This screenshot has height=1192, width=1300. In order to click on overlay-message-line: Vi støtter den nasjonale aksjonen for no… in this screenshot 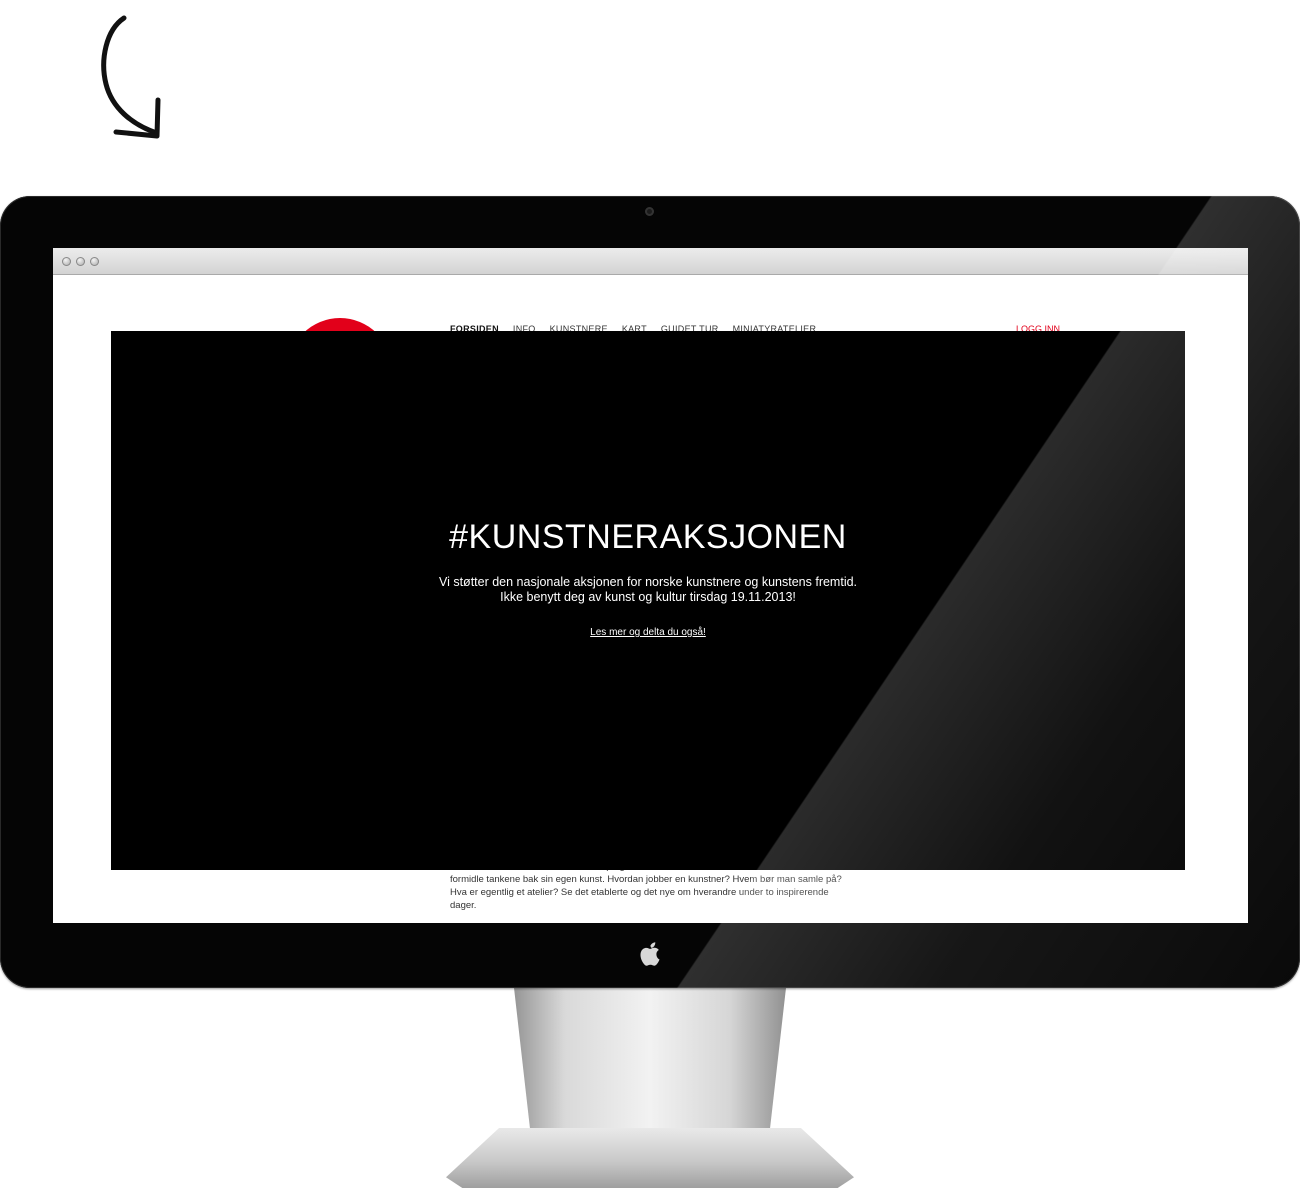, I will do `click(648, 582)`.